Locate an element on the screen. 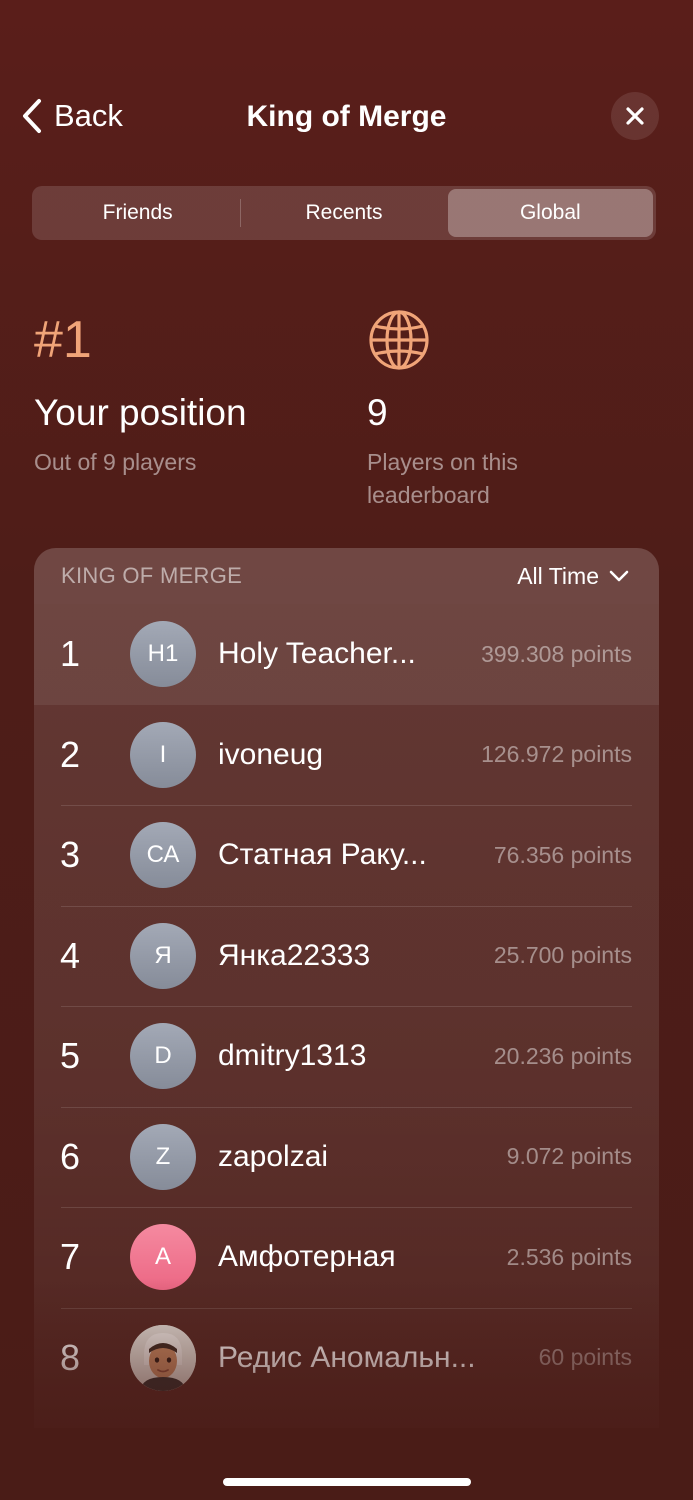  tab-global: Global is located at coordinates (550, 213).